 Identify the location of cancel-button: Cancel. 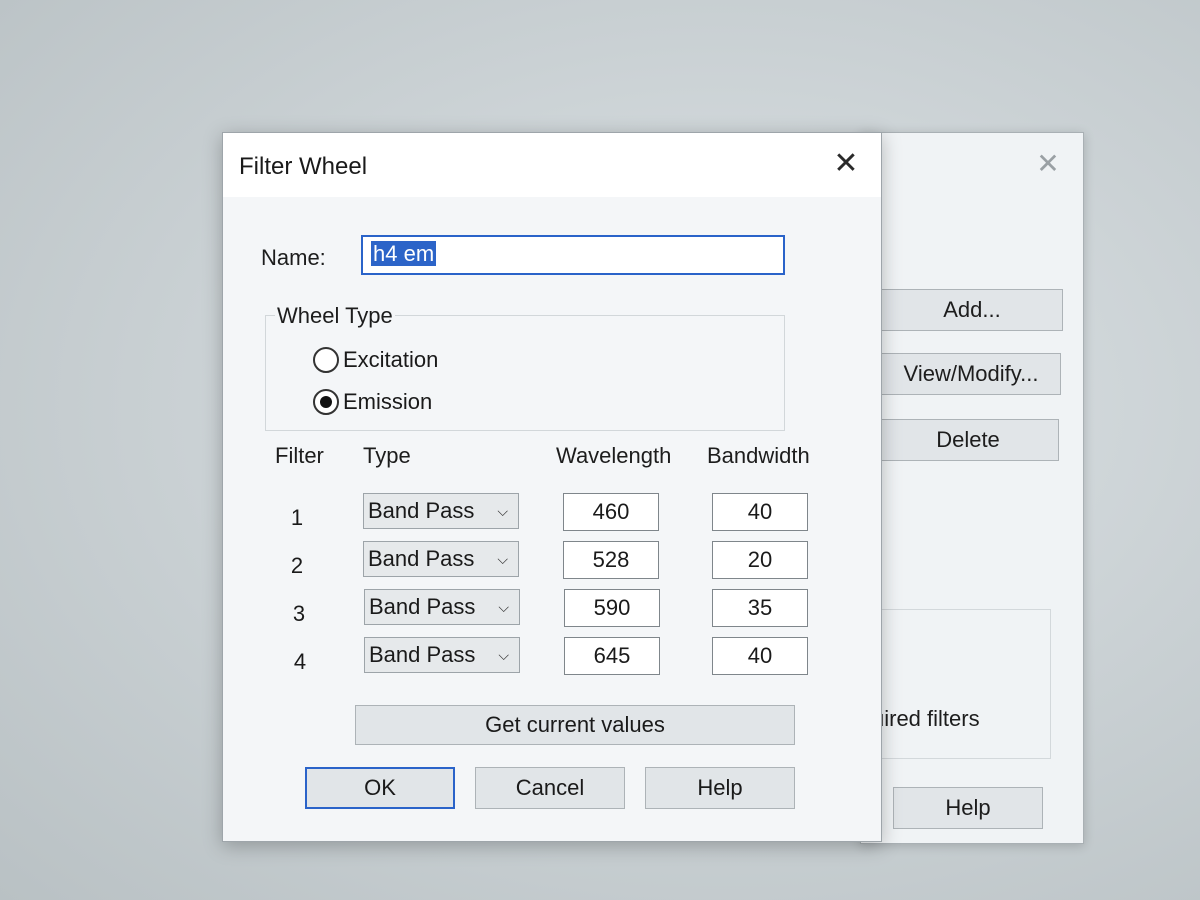
(550, 788).